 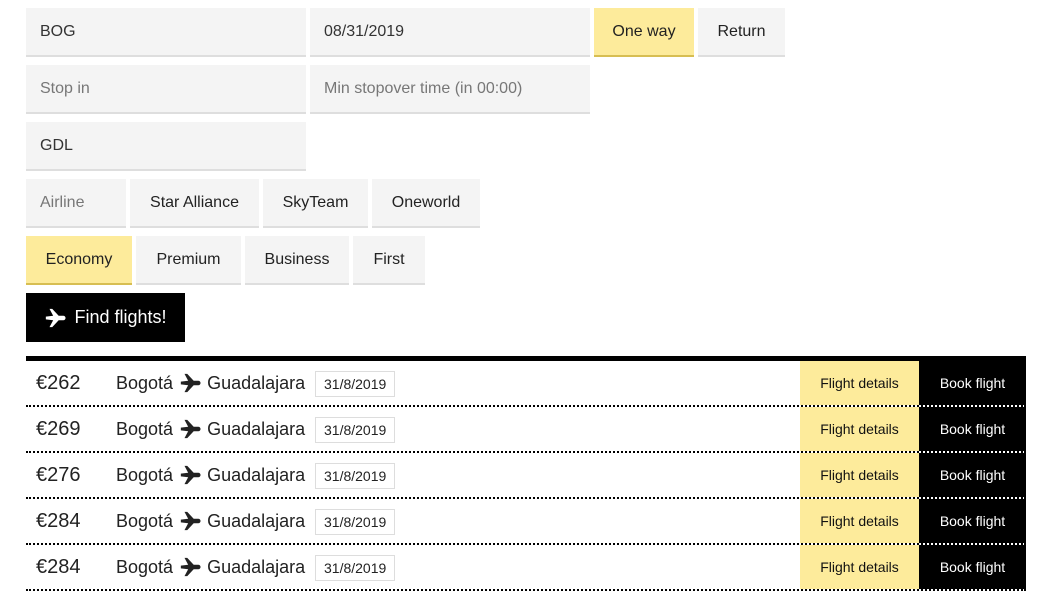 I want to click on premium-button: Premium, so click(x=188, y=260).